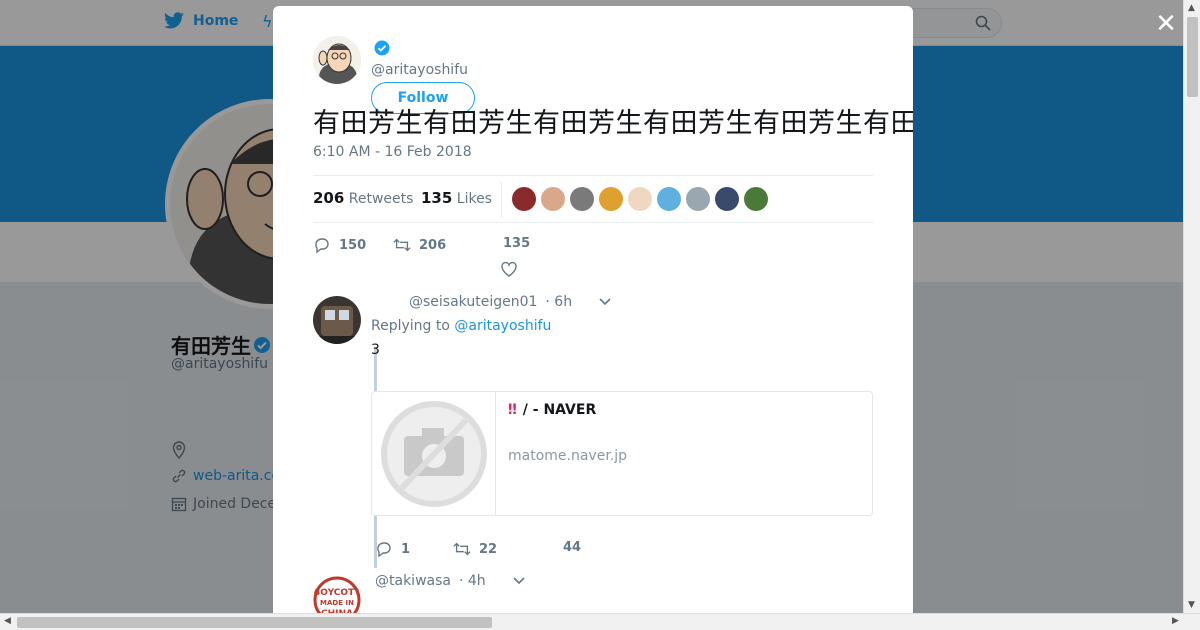 This screenshot has width=1200, height=630. I want to click on reply-item: BOYCOTT MADE IN CHINA @takiwasa · 4h, so click(593, 593).